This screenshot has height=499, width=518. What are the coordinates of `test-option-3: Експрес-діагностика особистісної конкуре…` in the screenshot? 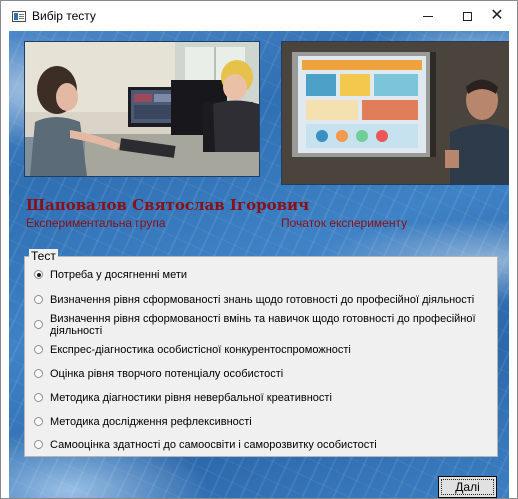 It's located at (192, 350).